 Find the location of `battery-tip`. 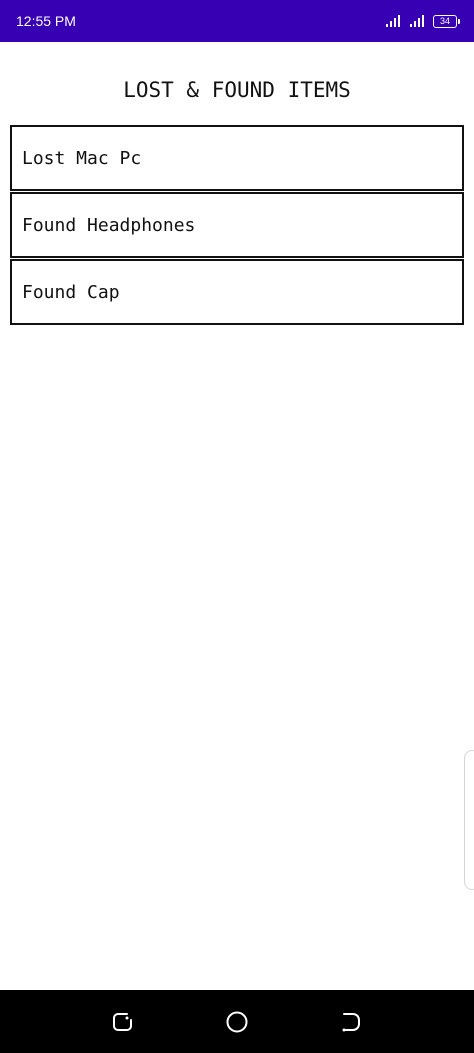

battery-tip is located at coordinates (459, 21).